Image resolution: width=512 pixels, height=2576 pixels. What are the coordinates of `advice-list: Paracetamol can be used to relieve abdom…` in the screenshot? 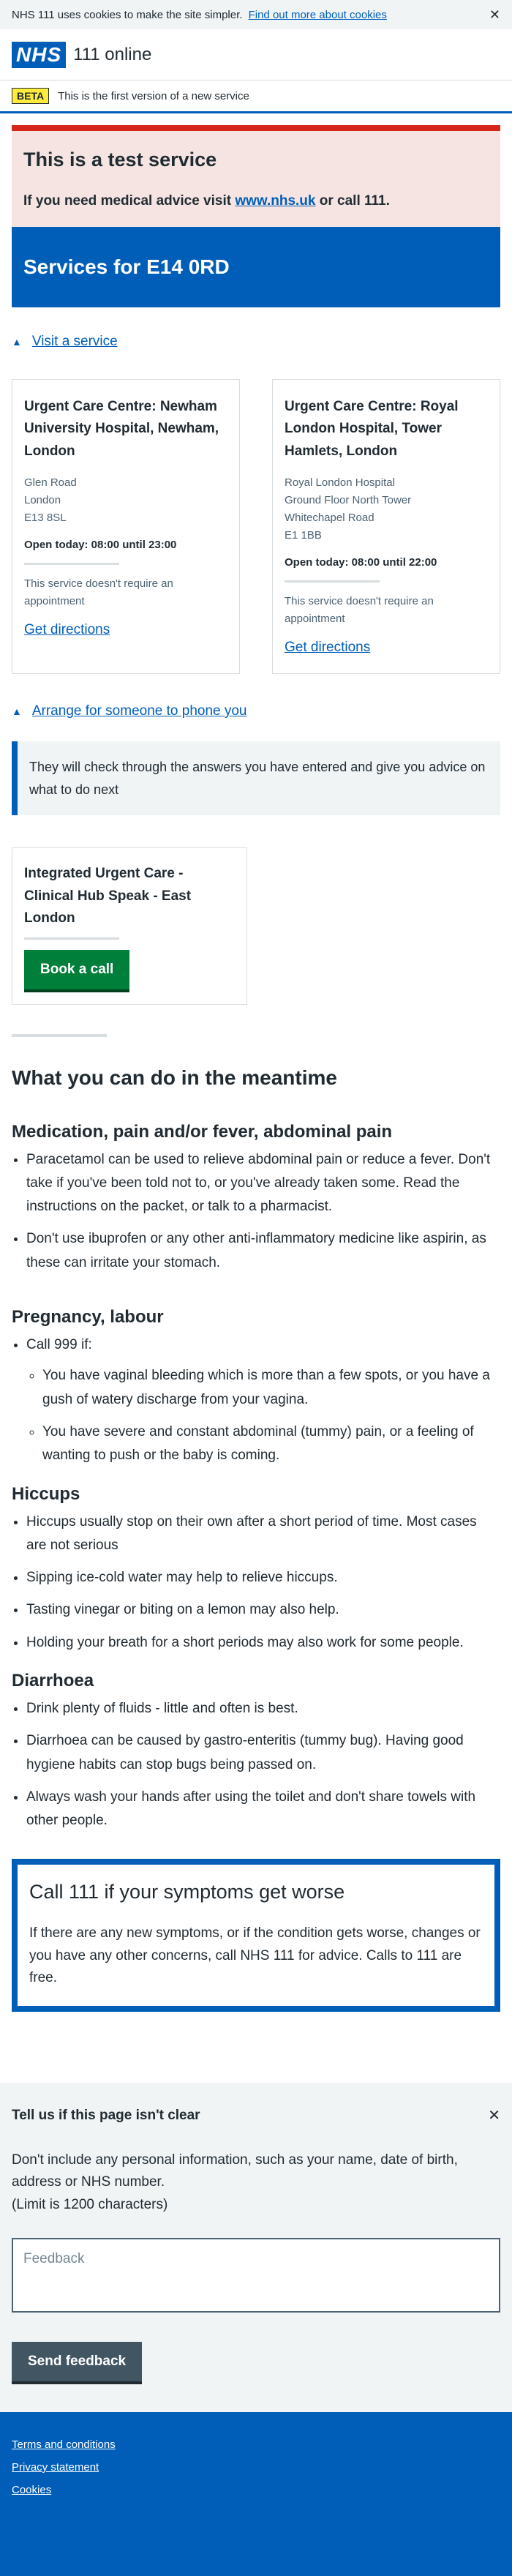 It's located at (263, 1211).